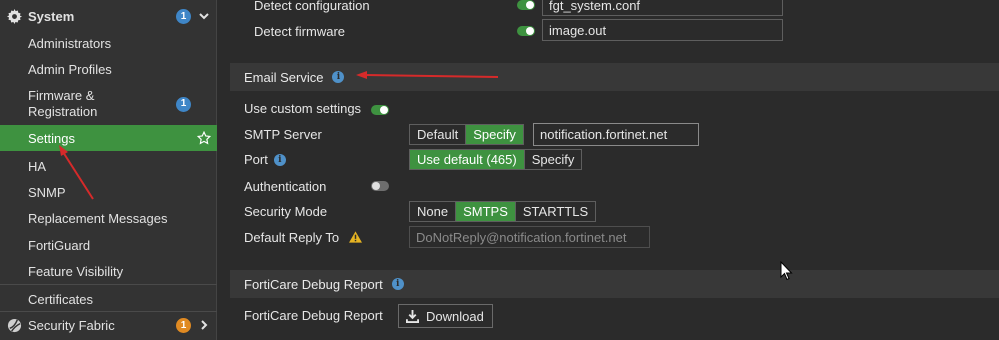 The width and height of the screenshot is (999, 340). I want to click on detect-firmware-field: image.out, so click(662, 30).